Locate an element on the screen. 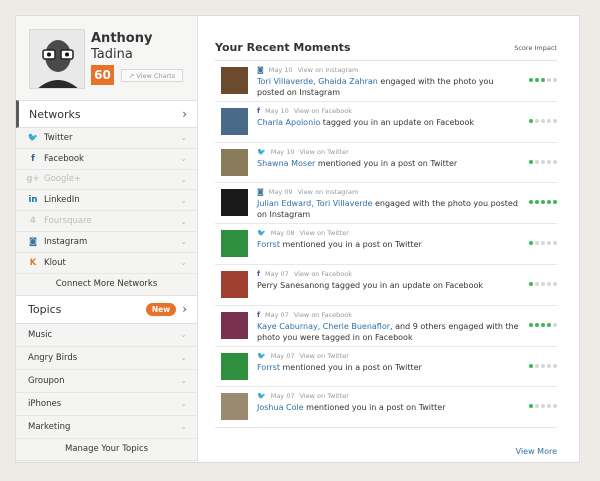  network-item-twitter: 🐦 Twitter ⌄ is located at coordinates (106, 138).